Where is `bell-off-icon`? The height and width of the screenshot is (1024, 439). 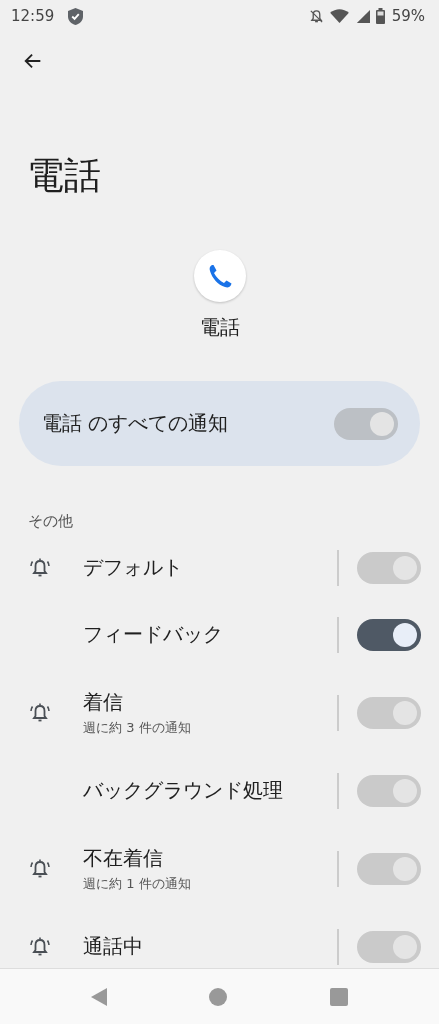
bell-off-icon is located at coordinates (316, 16).